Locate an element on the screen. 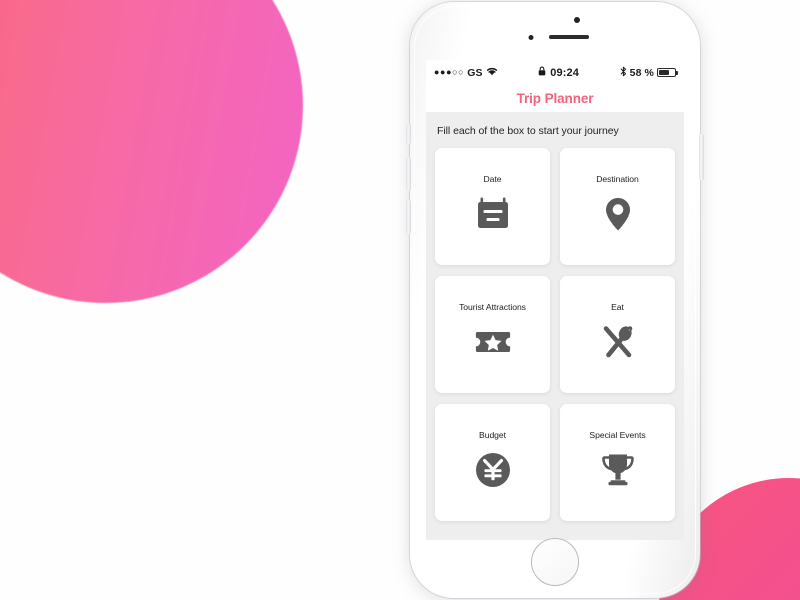 This screenshot has width=800, height=600. mute-switch is located at coordinates (408, 134).